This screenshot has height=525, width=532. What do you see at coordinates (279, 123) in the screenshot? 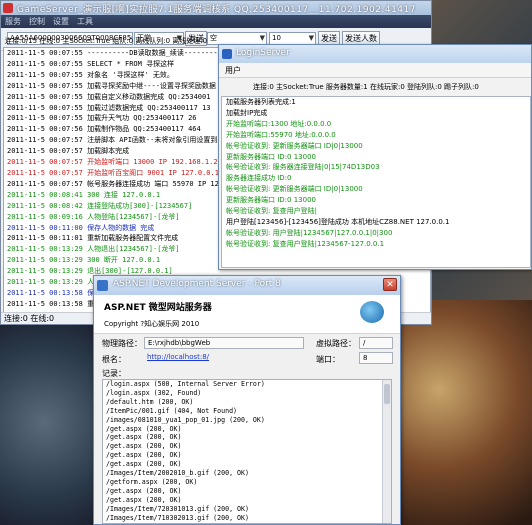
I see `log-line: 开始监听端口:1300 地址:0.0.0.0` at bounding box center [279, 123].